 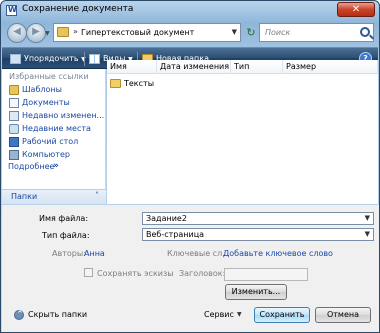 What do you see at coordinates (64, 218) in the screenshot?
I see `filename-label: Имя файла:` at bounding box center [64, 218].